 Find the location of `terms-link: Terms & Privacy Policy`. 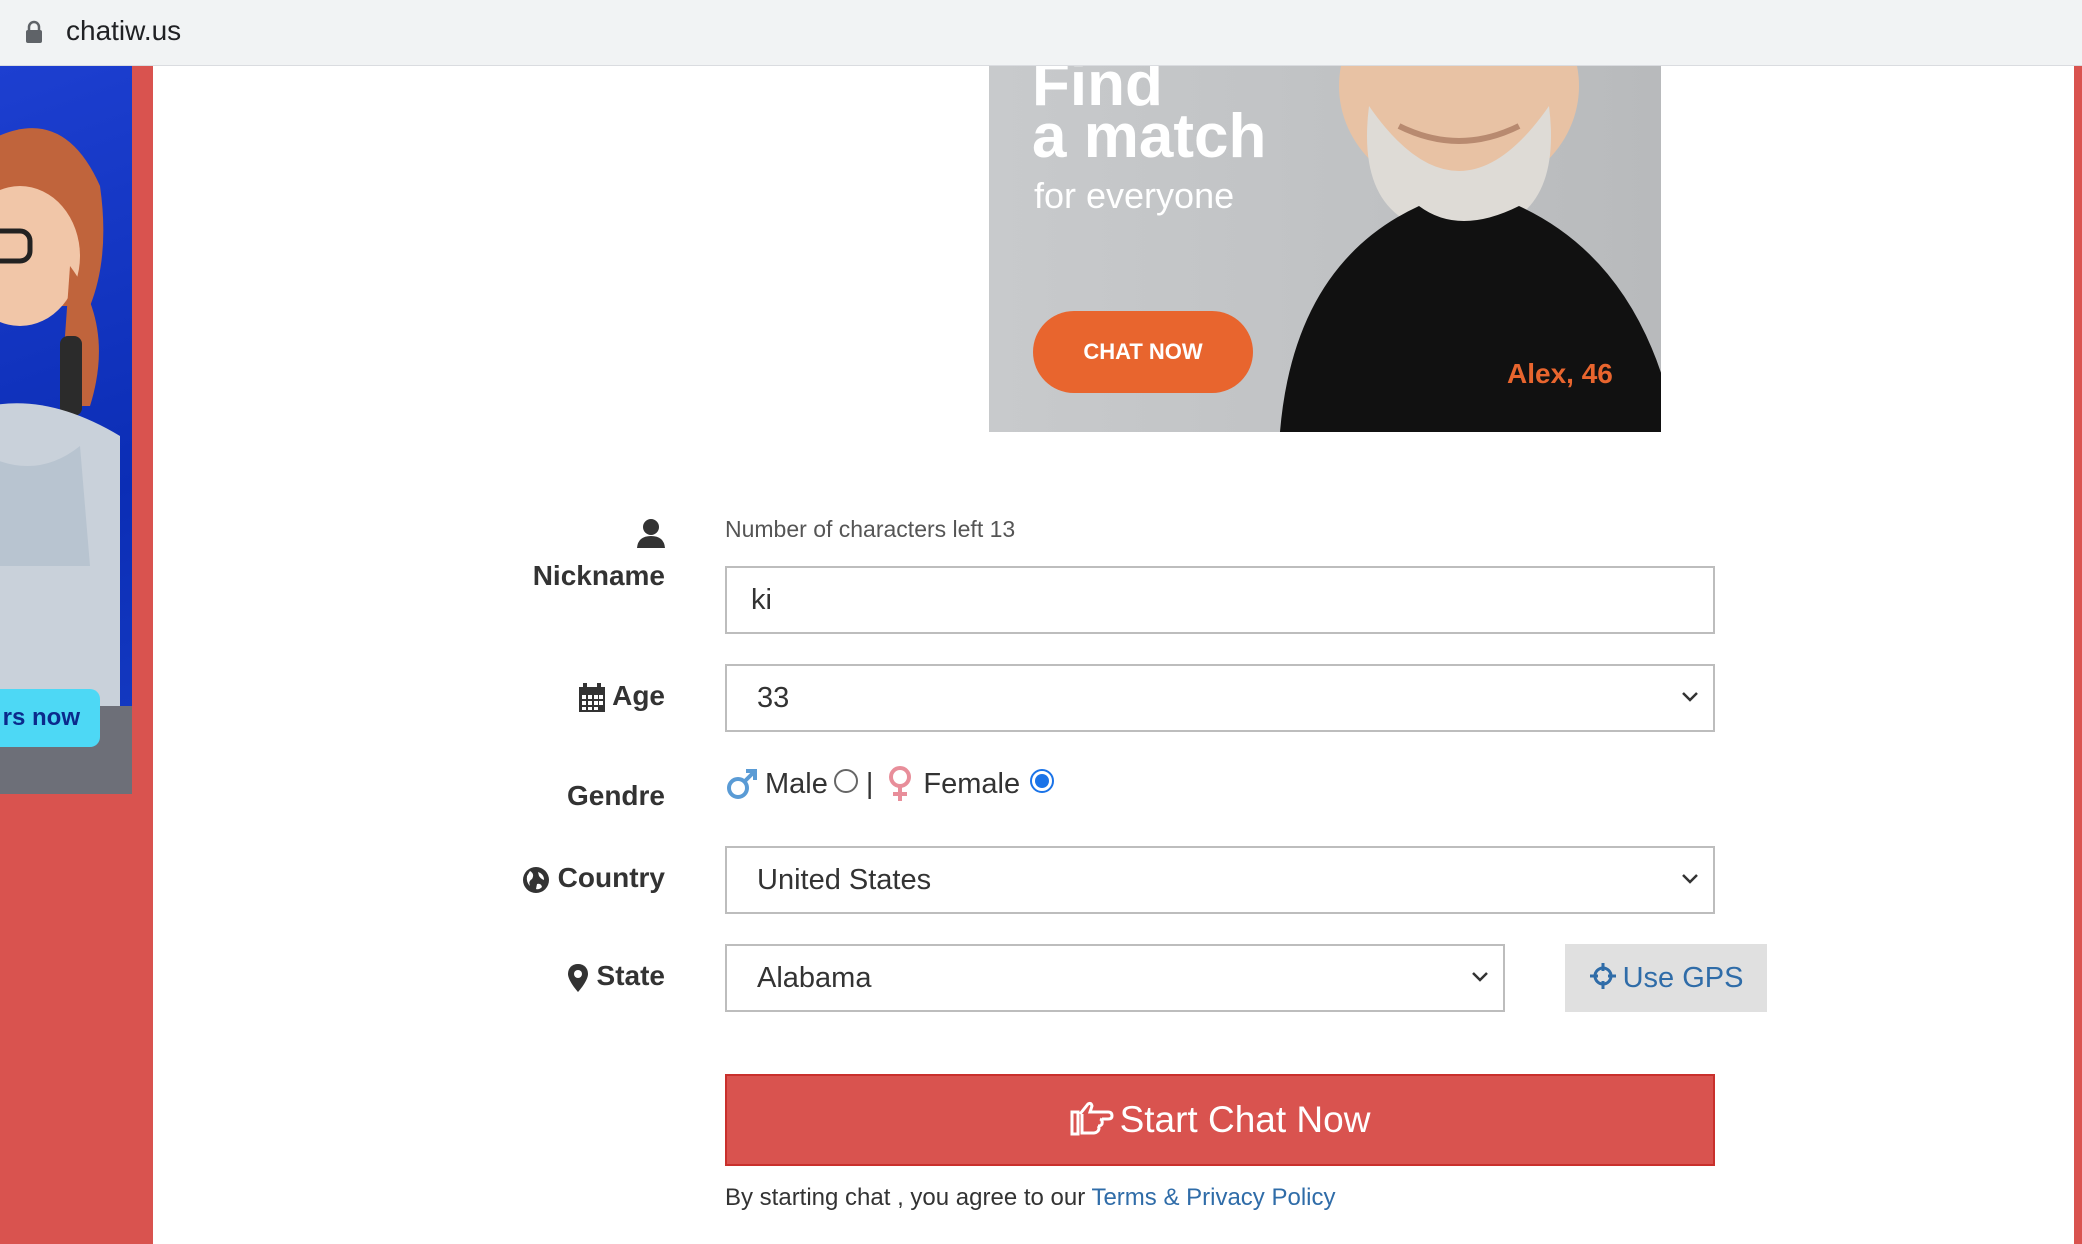

terms-link: Terms & Privacy Policy is located at coordinates (1213, 1197).